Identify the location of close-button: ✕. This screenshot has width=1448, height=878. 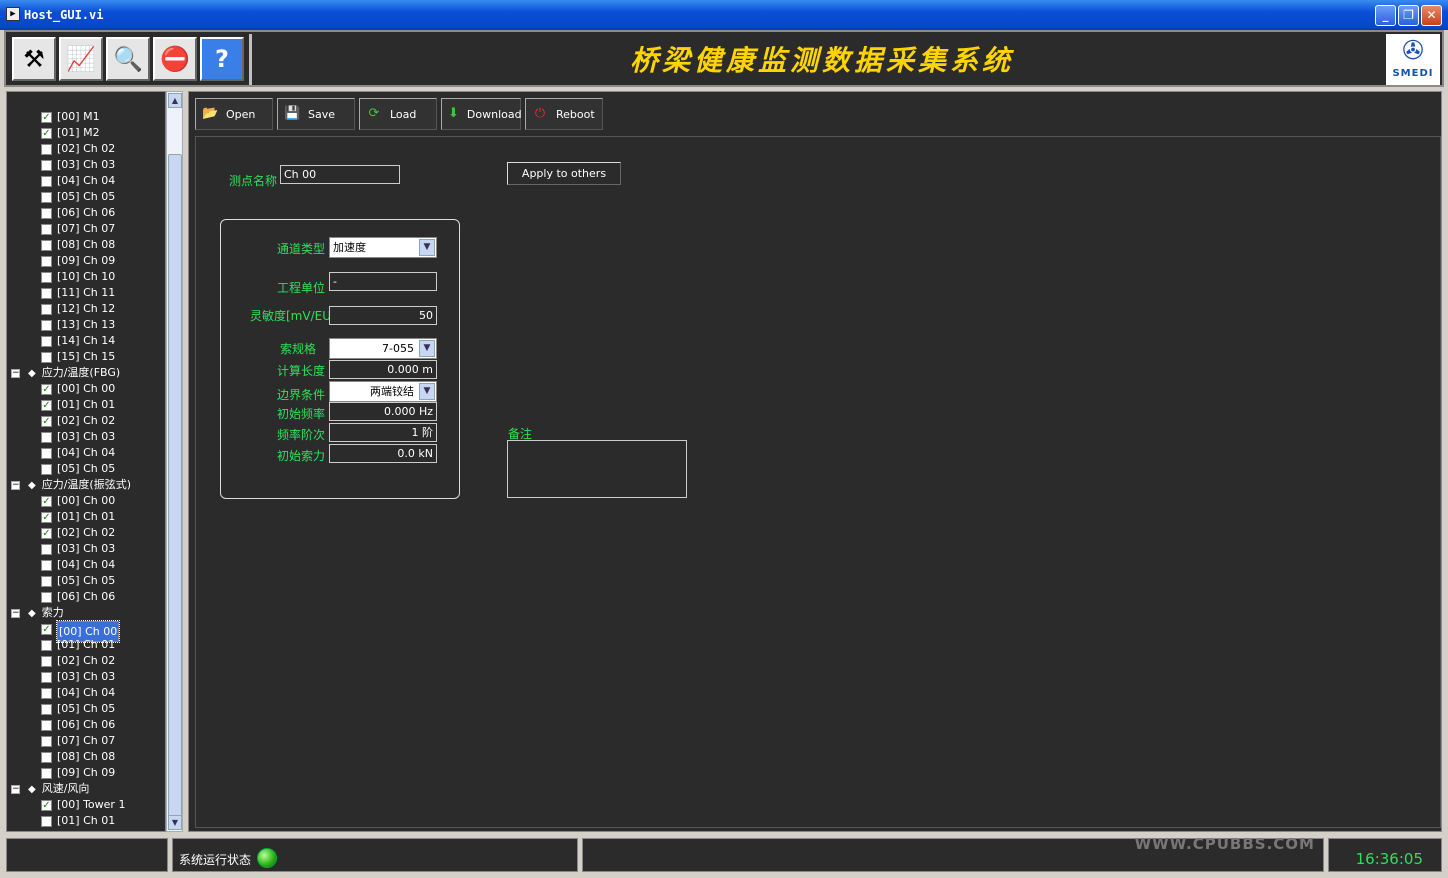
(1431, 15).